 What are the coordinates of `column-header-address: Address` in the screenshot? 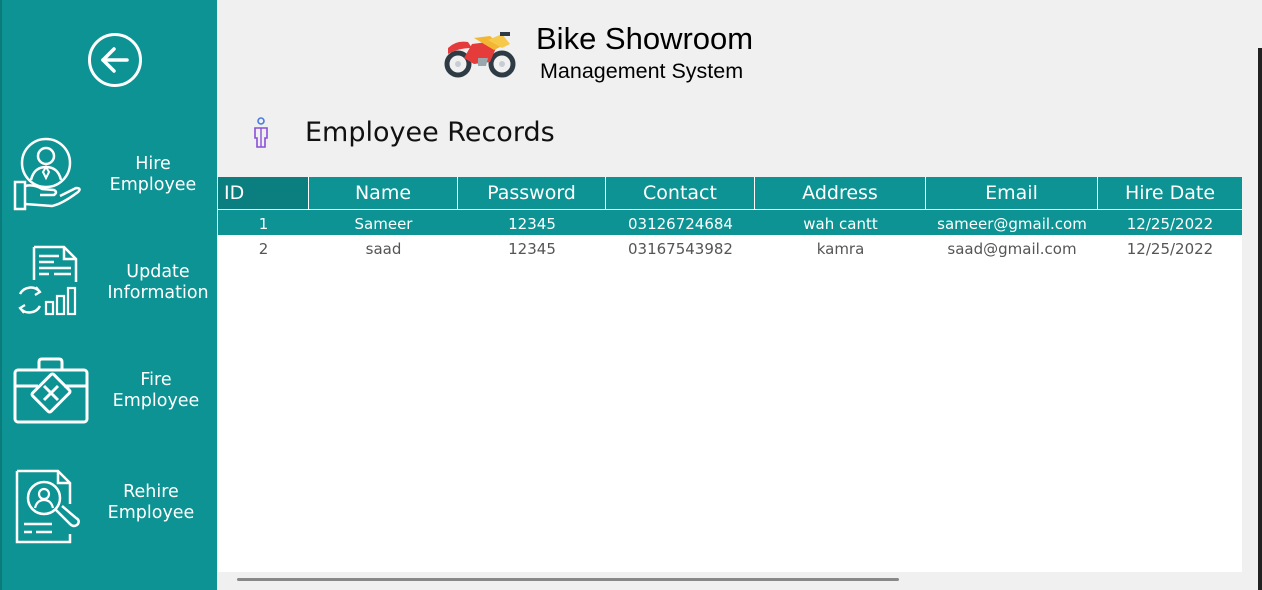 It's located at (840, 193).